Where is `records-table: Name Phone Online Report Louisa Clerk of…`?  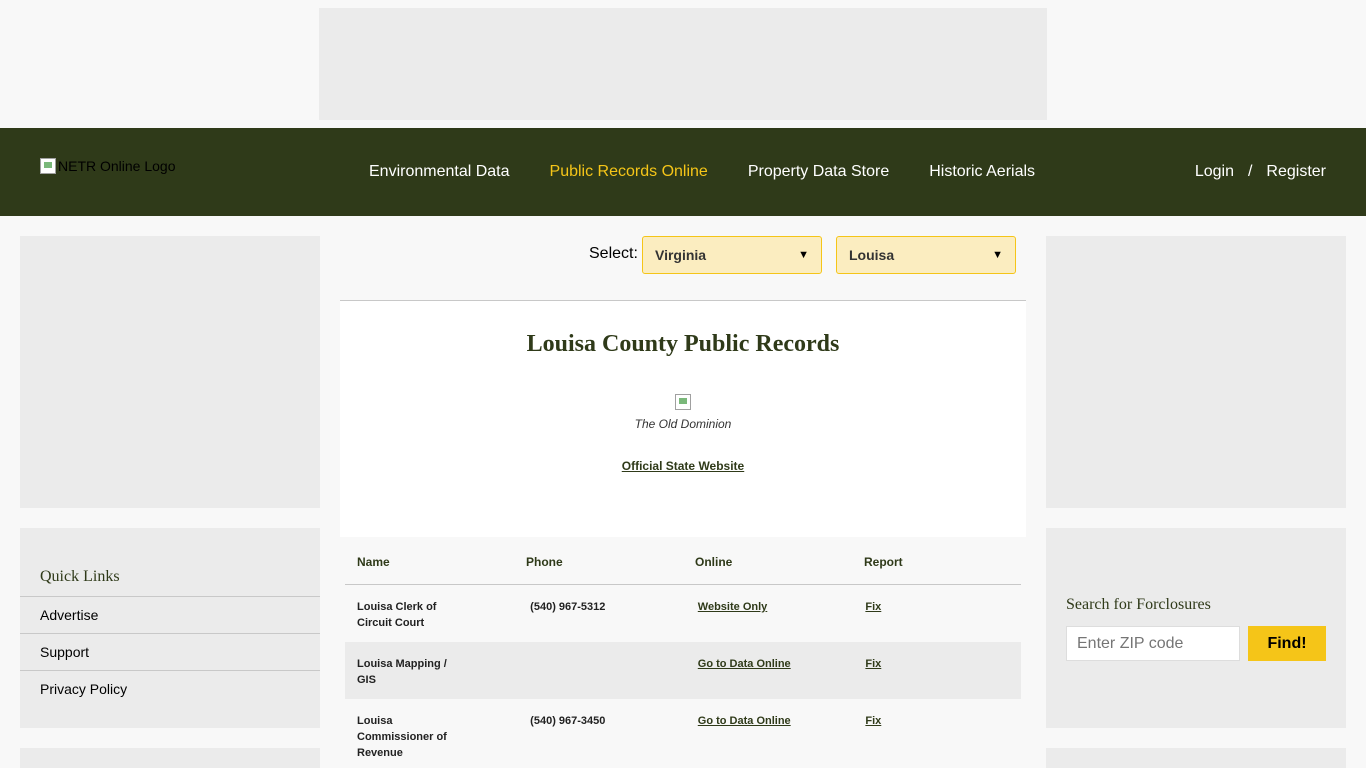 records-table: Name Phone Online Report Louisa Clerk of… is located at coordinates (683, 649).